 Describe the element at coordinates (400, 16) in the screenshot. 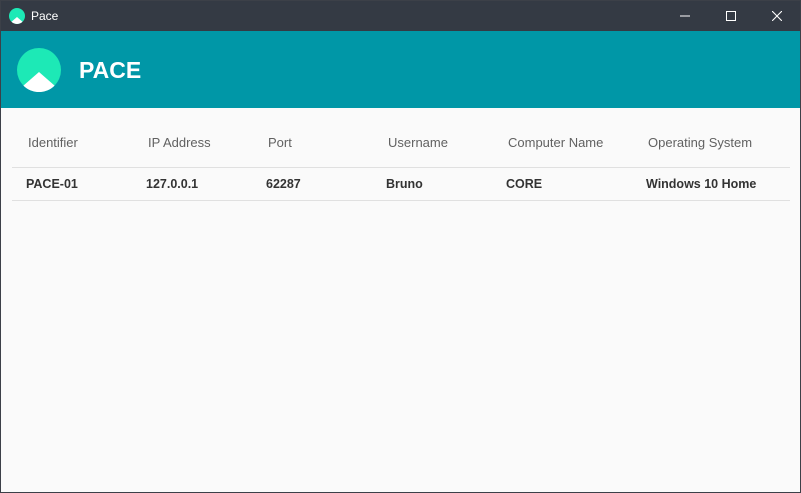

I see `title-bar: Pace` at that location.